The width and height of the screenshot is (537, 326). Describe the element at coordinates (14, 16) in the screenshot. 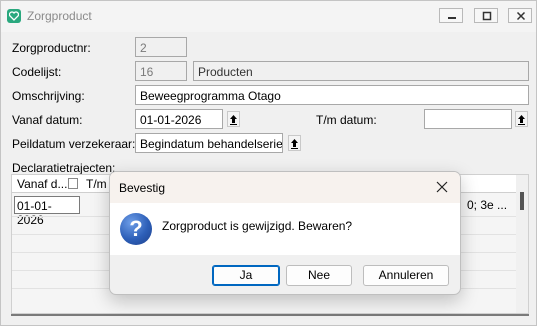

I see `app-heart-icon` at that location.